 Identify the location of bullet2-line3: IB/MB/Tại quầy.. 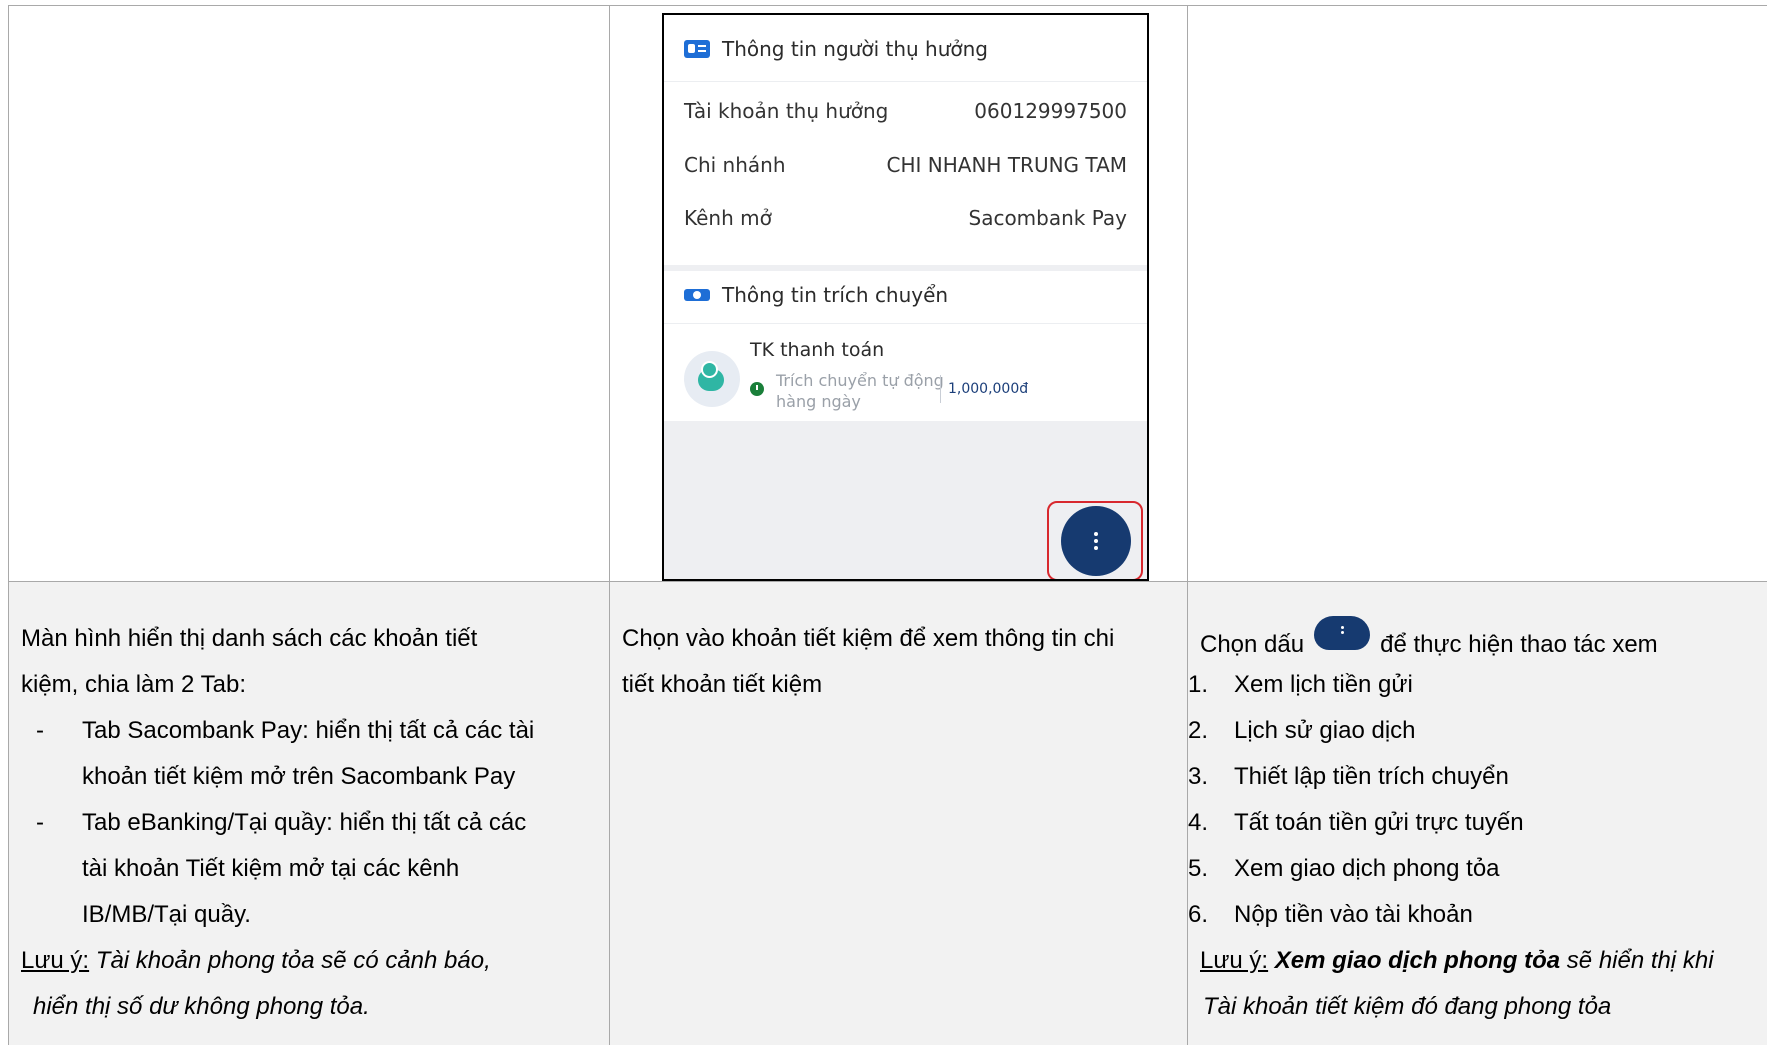
(166, 914).